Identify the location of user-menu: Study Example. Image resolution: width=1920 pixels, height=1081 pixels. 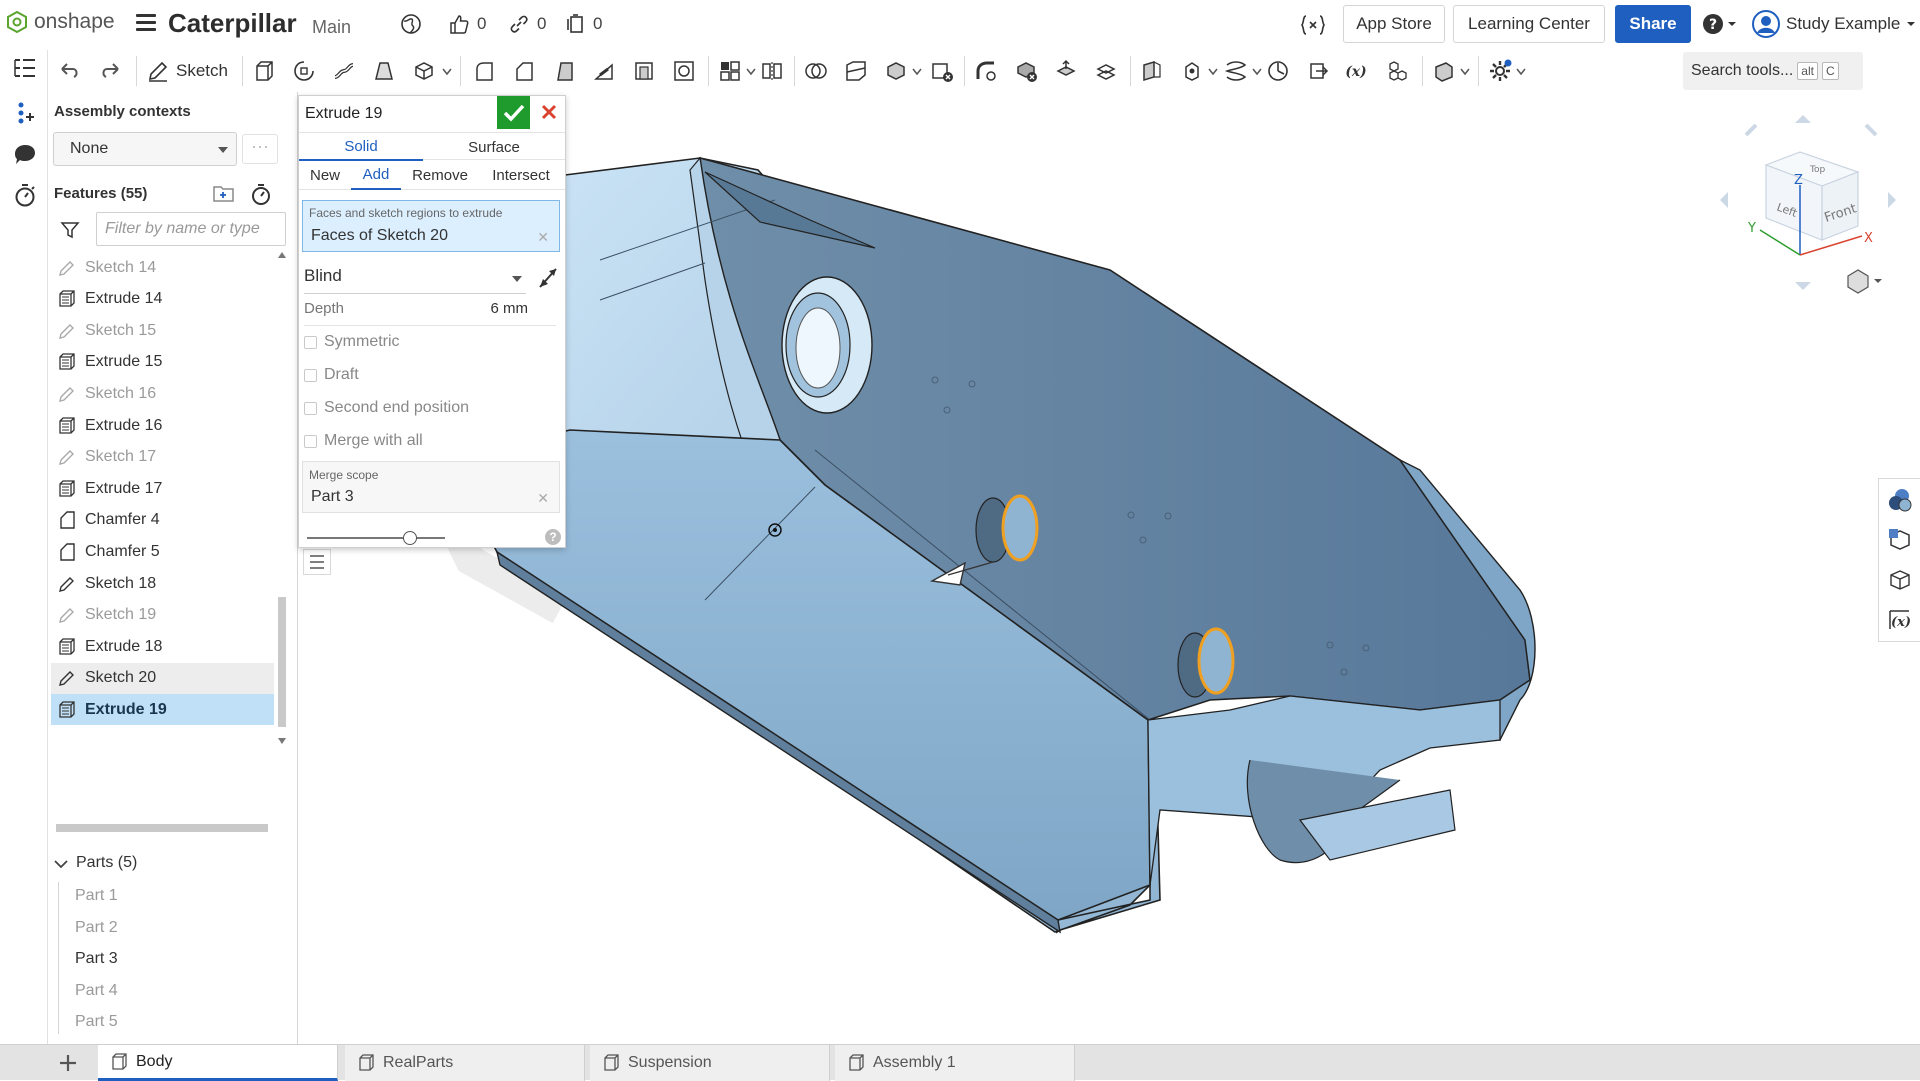
(1834, 24).